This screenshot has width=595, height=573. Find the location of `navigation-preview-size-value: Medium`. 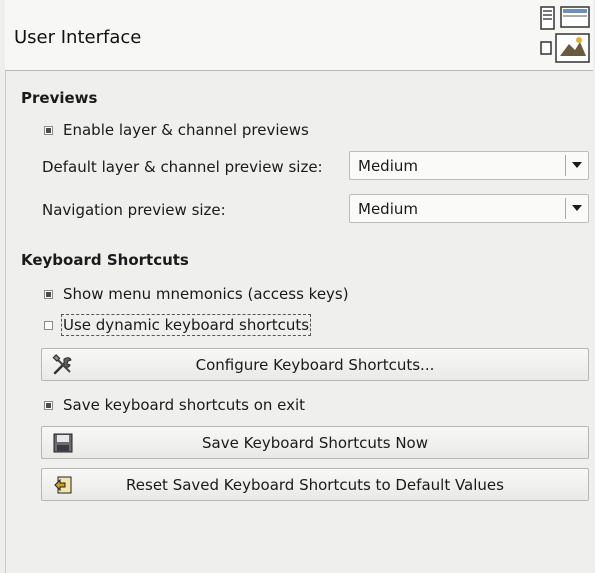

navigation-preview-size-value: Medium is located at coordinates (388, 209).